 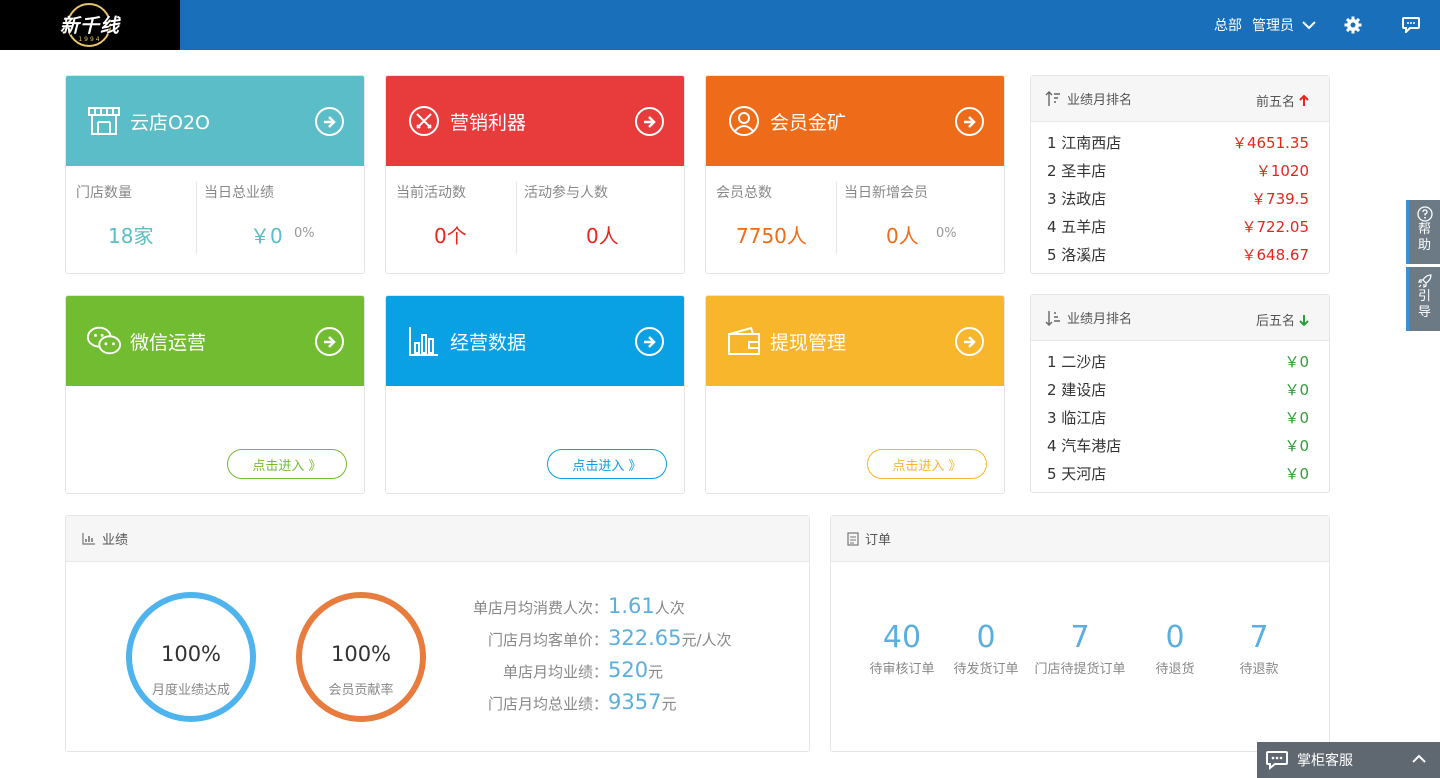 I want to click on panel-title: 订单, so click(x=878, y=540).